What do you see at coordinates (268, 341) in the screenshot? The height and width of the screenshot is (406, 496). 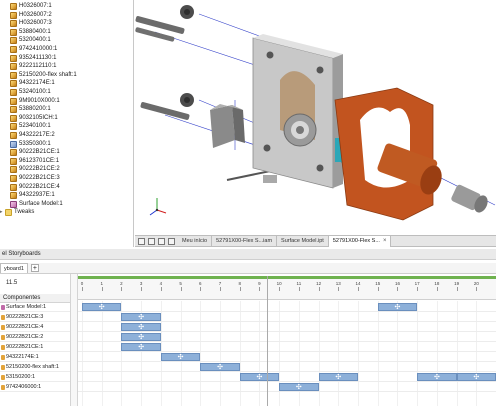 I see `playhead` at bounding box center [268, 341].